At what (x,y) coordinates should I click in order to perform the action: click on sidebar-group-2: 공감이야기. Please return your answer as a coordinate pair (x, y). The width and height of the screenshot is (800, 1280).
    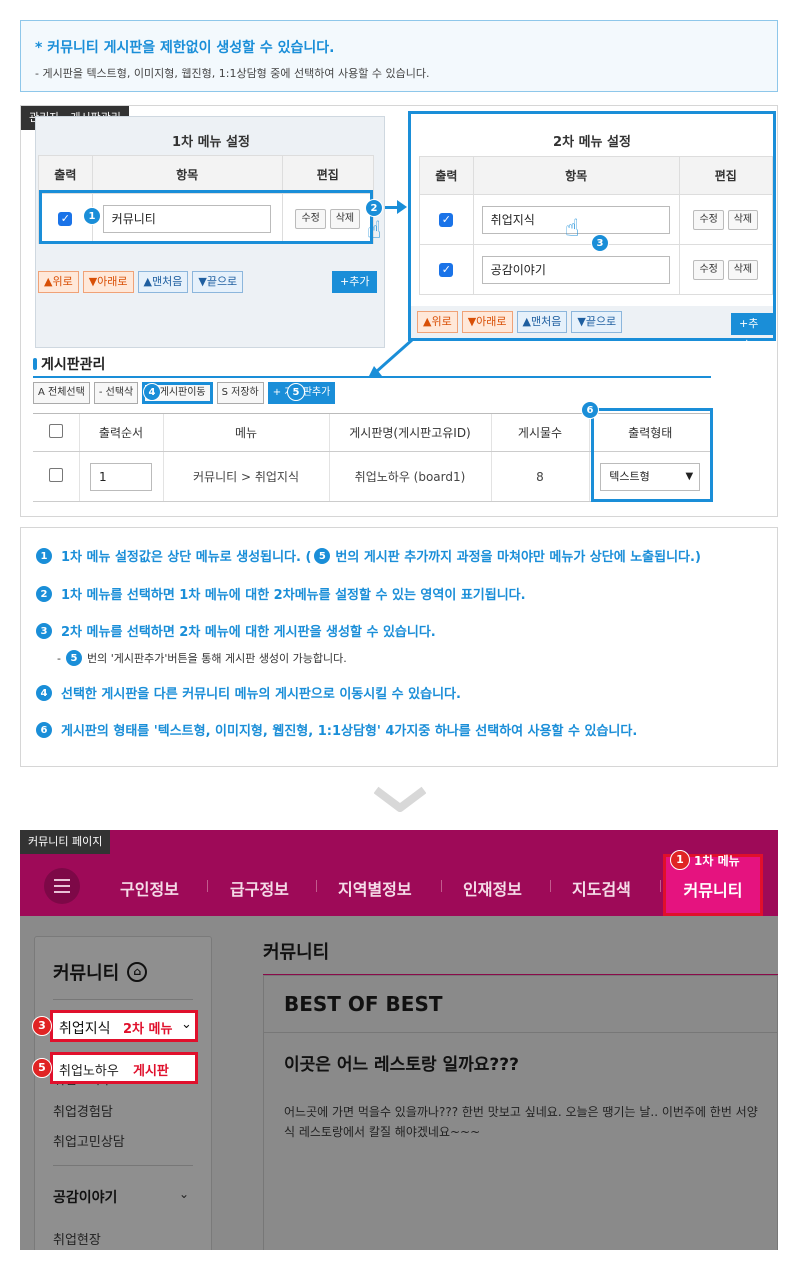
    Looking at the image, I should click on (85, 1197).